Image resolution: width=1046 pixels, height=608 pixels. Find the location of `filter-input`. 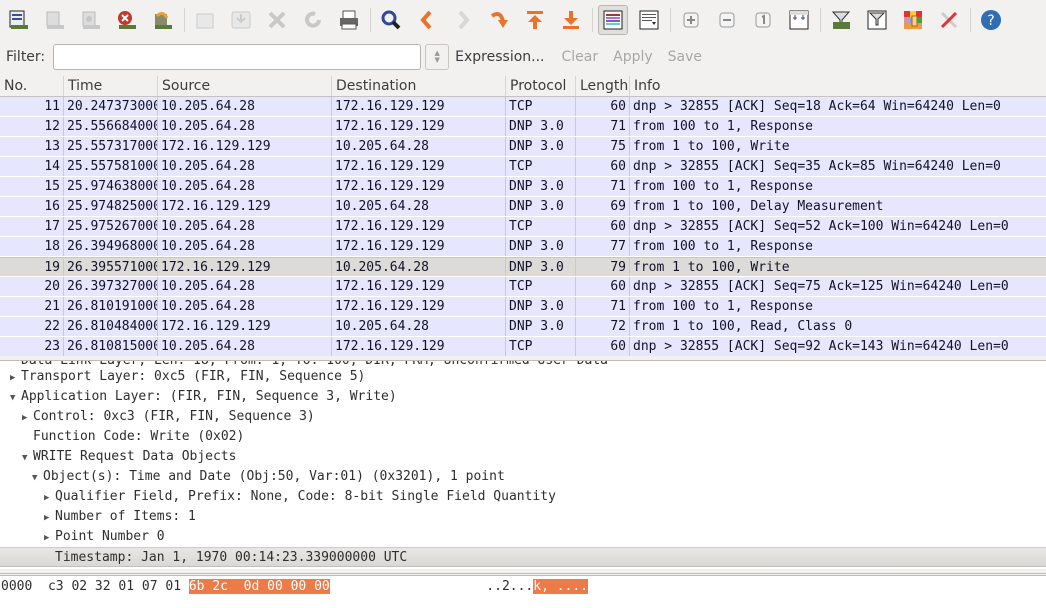

filter-input is located at coordinates (237, 57).